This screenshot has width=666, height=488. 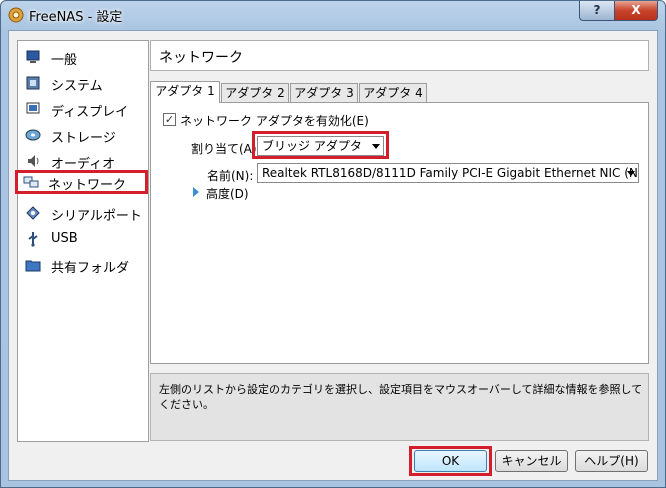 What do you see at coordinates (33, 213) in the screenshot?
I see `serial-port-icon` at bounding box center [33, 213].